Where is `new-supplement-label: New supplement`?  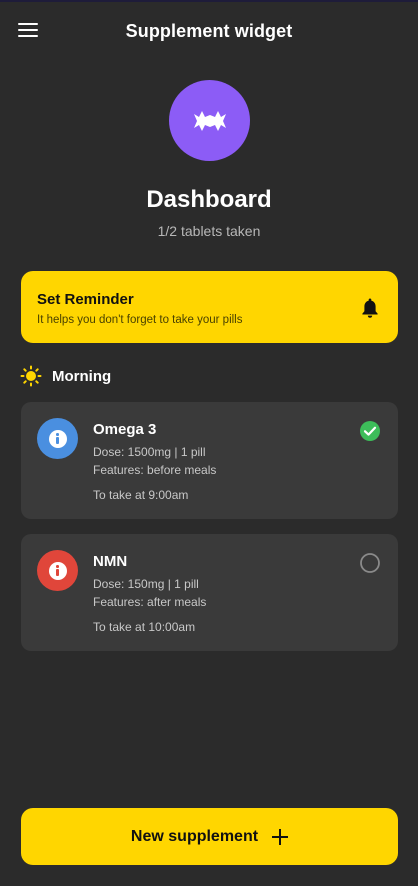
new-supplement-label: New supplement is located at coordinates (194, 836).